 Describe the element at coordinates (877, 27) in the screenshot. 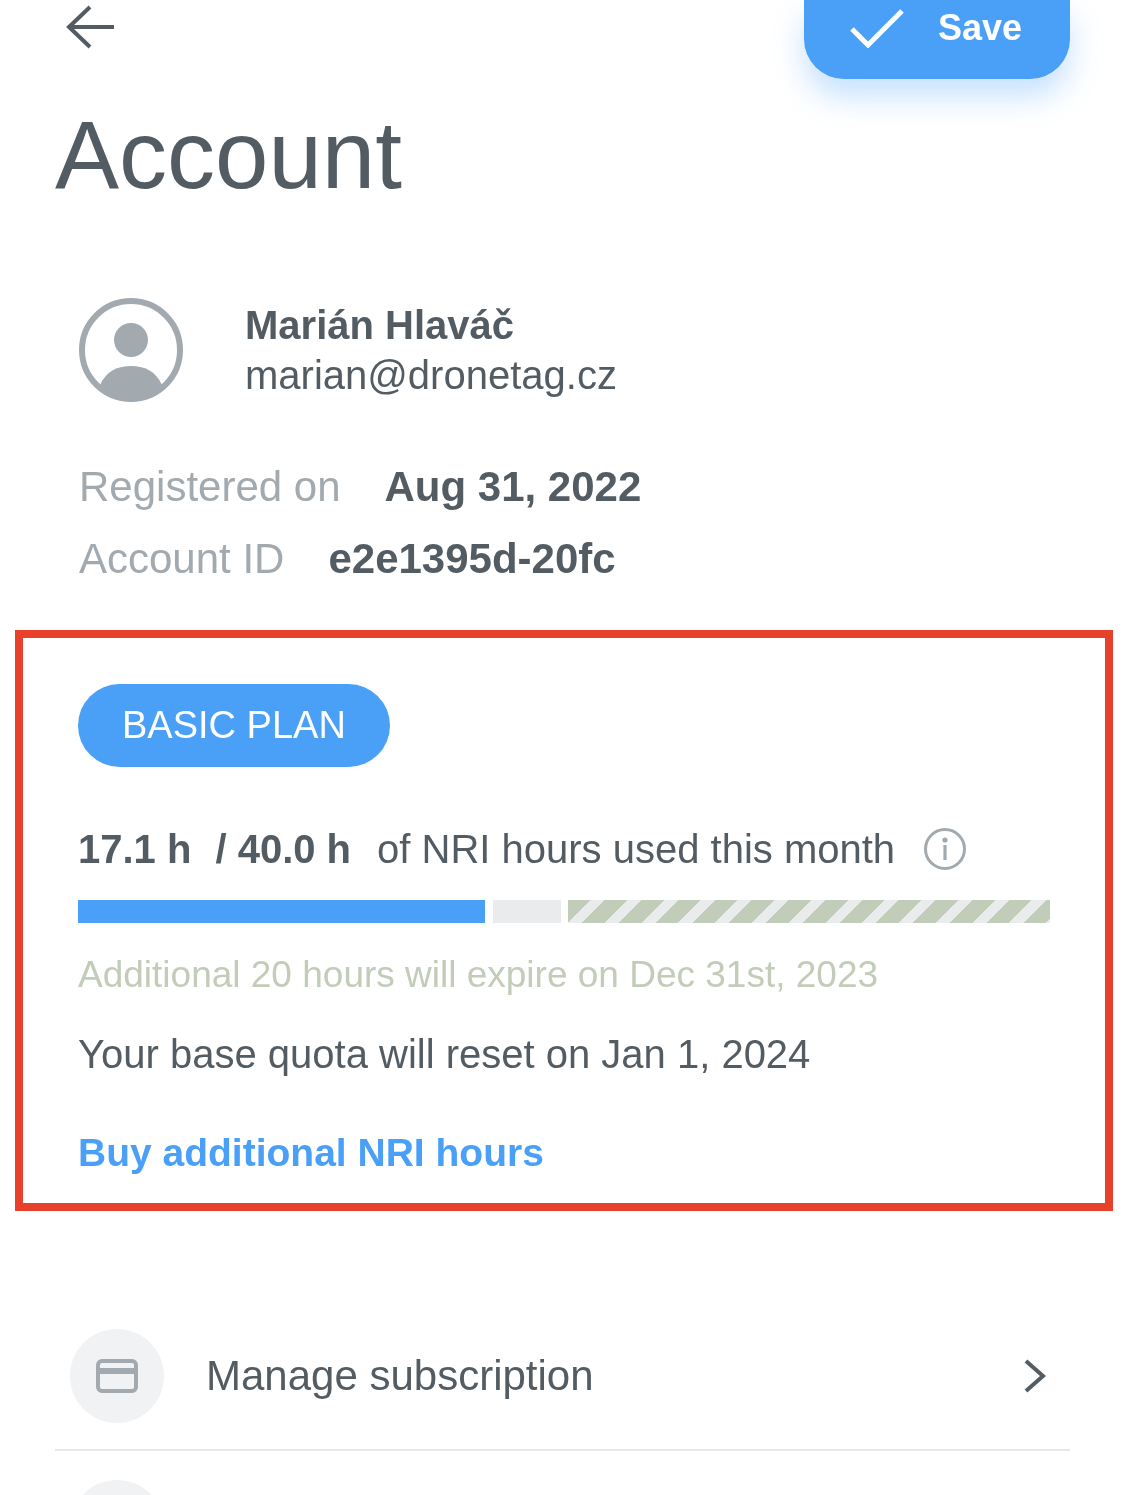

I see `check-icon` at that location.